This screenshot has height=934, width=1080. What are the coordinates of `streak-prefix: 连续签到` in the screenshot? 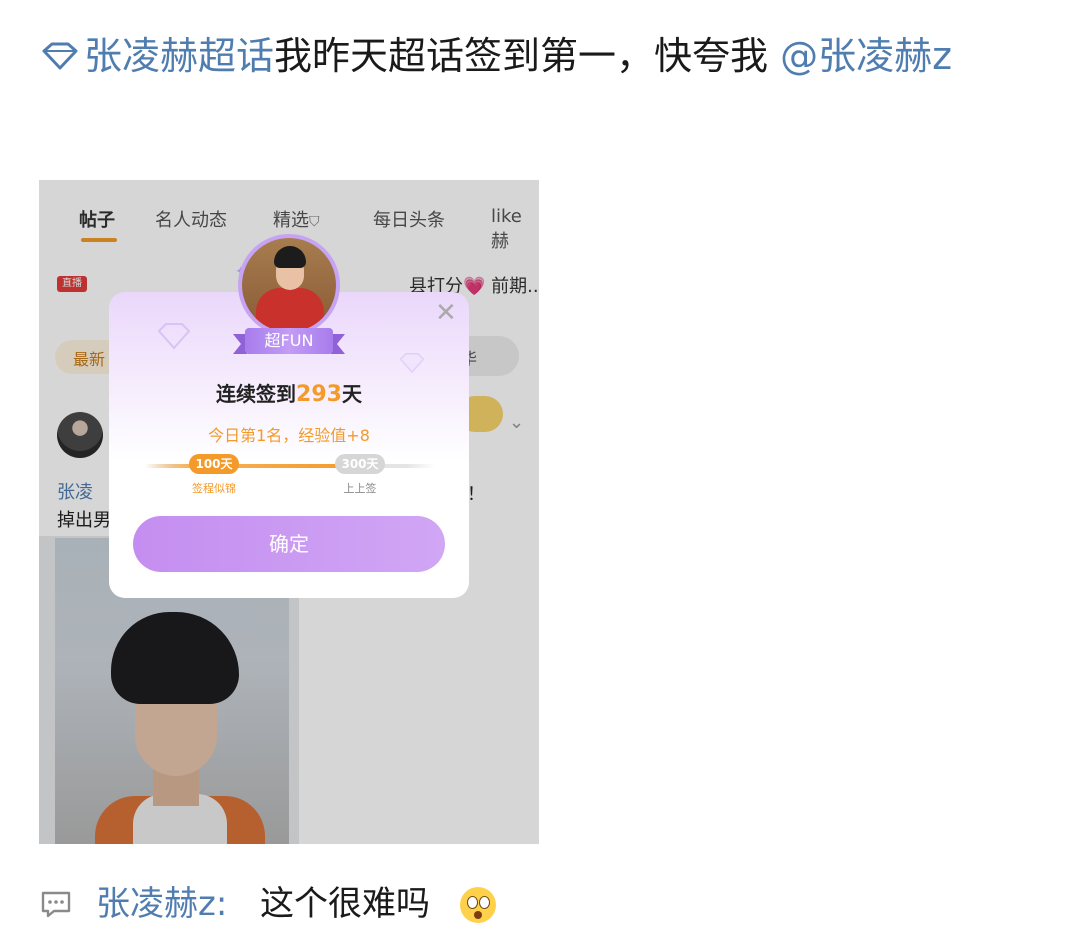 It's located at (256, 394).